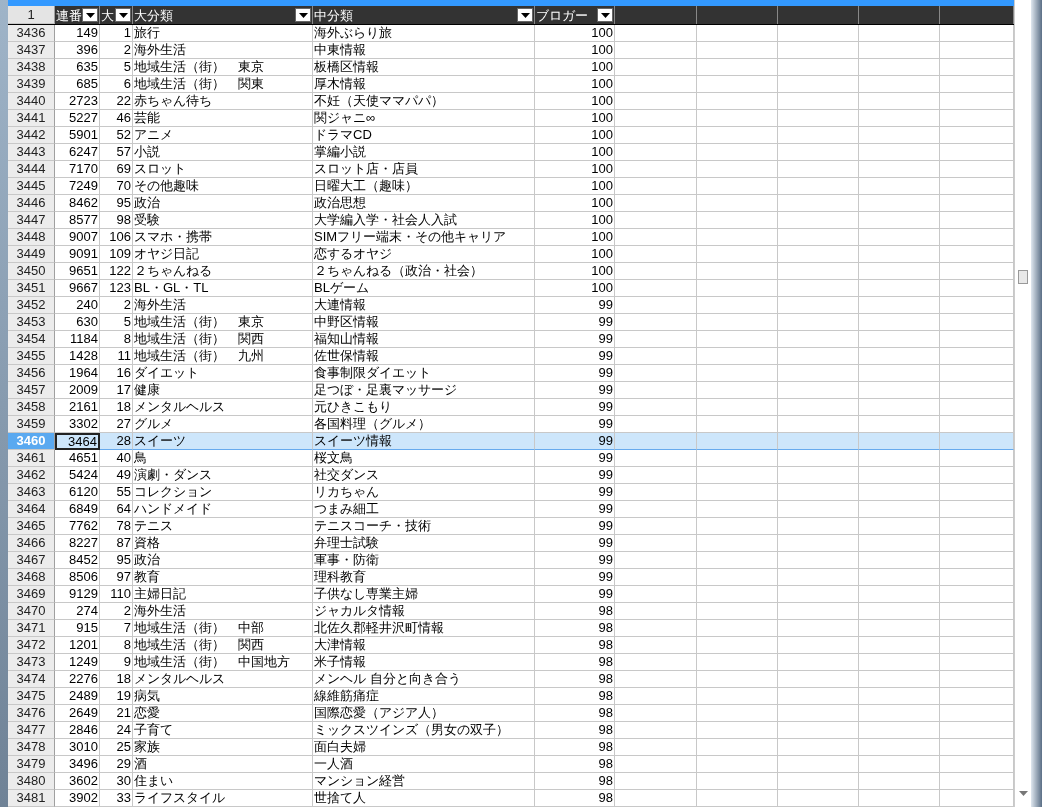  I want to click on table-cell: 5901, so click(77, 135).